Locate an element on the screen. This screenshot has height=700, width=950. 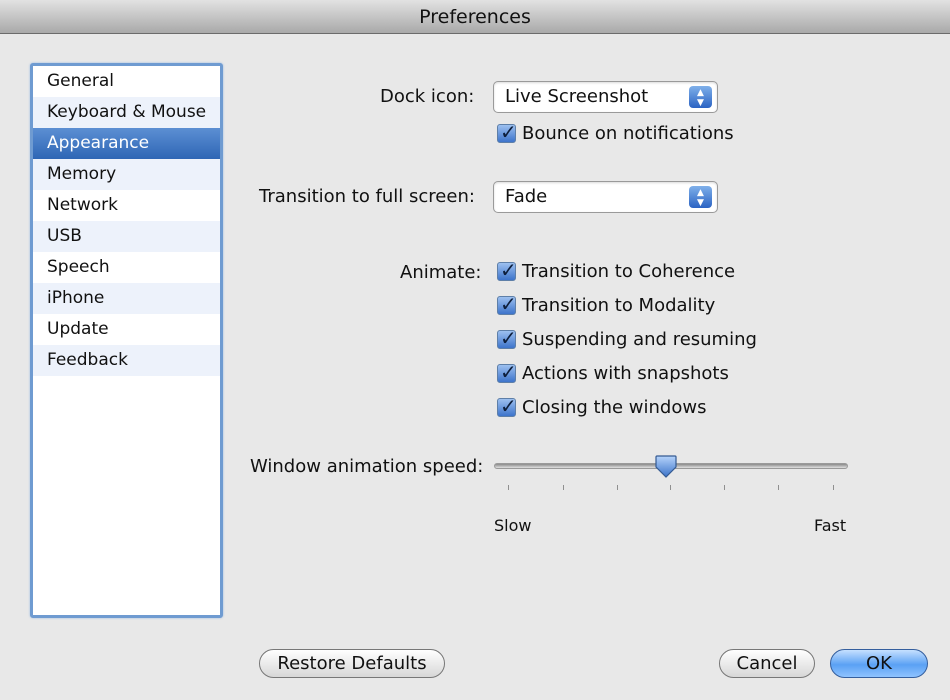
animate-option-row: ✓ Transition to Modality is located at coordinates (606, 305).